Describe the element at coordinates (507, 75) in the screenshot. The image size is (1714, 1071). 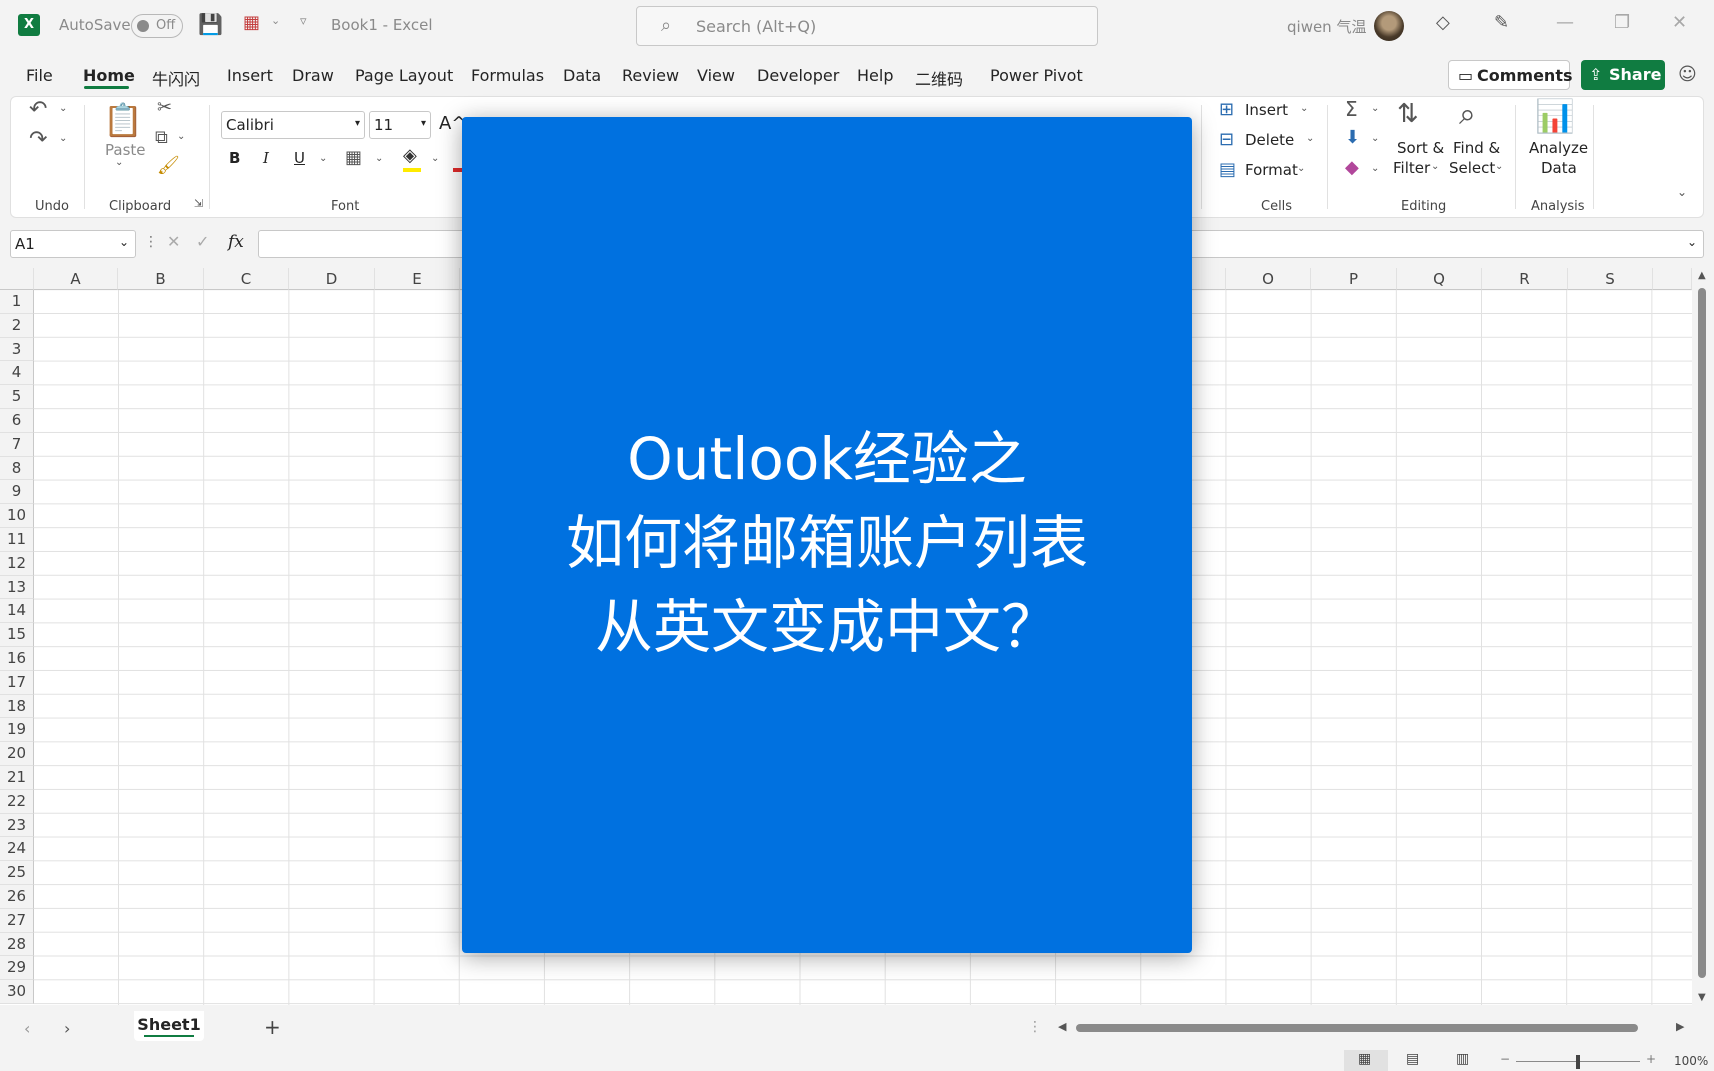
I see `tab-formulas: Formulas` at that location.